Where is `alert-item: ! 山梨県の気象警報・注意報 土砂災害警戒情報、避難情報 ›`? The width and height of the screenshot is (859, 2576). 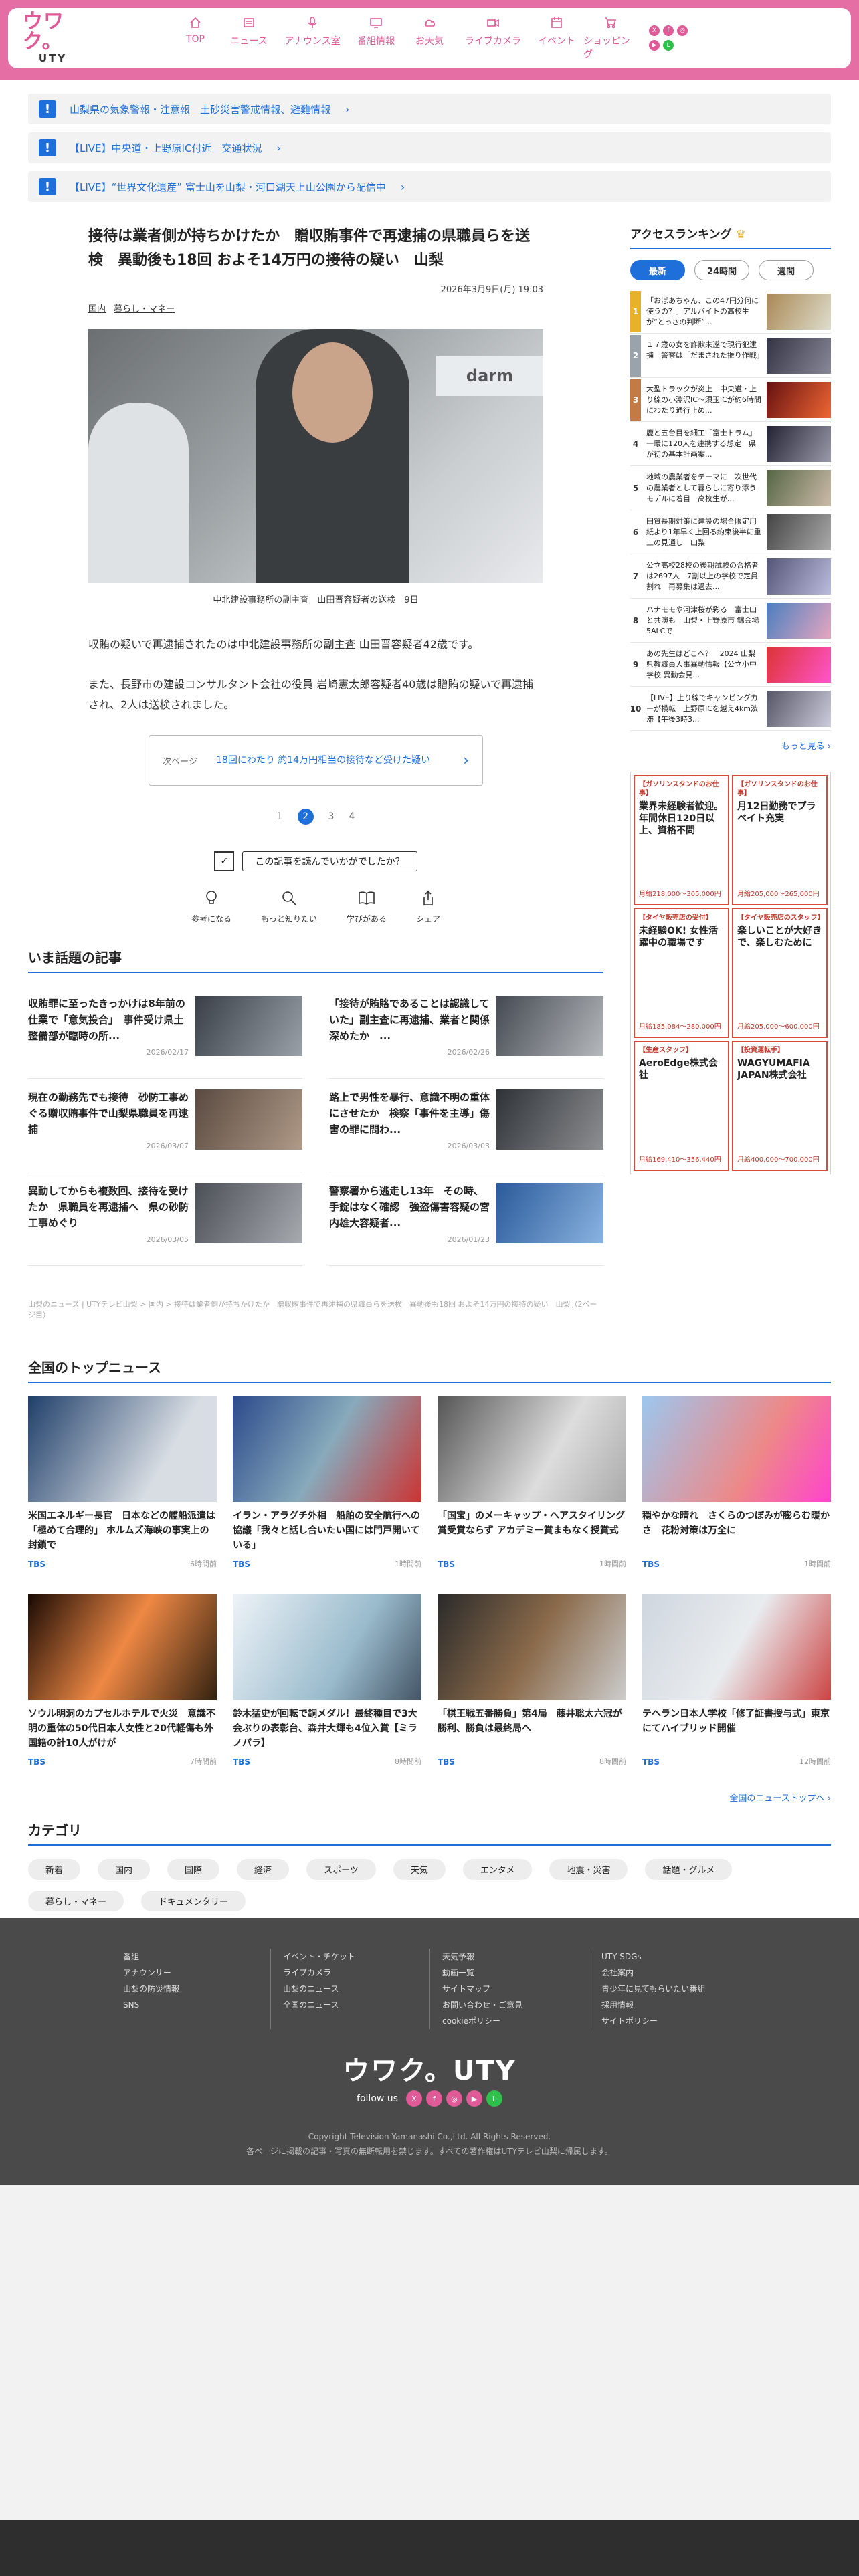 alert-item: ! 山梨県の気象警報・注意報 土砂災害警戒情報、避難情報 › is located at coordinates (429, 109).